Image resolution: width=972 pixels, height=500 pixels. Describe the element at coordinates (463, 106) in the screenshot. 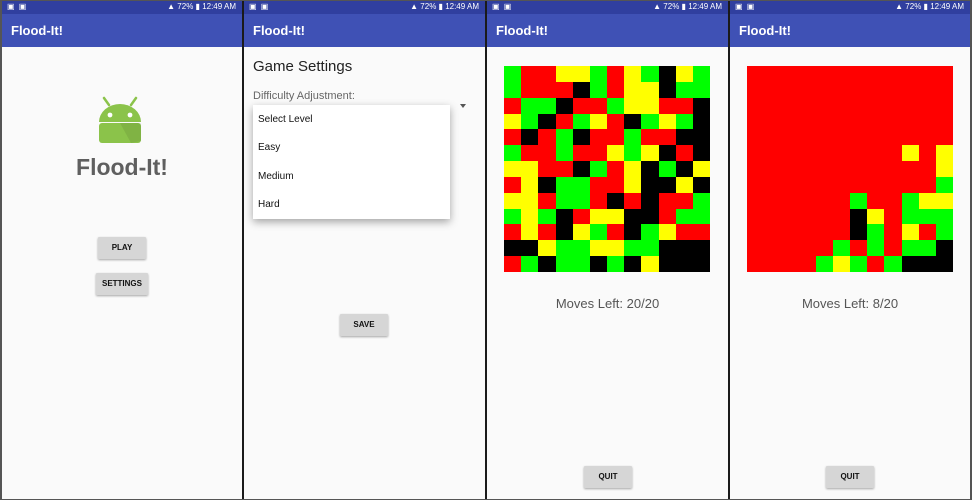

I see `dropdown-arrow-icon` at that location.